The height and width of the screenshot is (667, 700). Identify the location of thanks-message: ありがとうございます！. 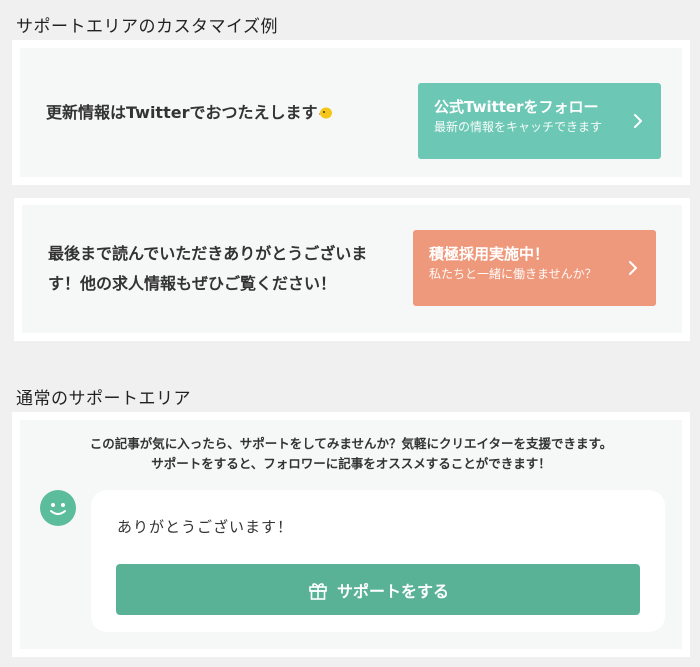
(205, 527).